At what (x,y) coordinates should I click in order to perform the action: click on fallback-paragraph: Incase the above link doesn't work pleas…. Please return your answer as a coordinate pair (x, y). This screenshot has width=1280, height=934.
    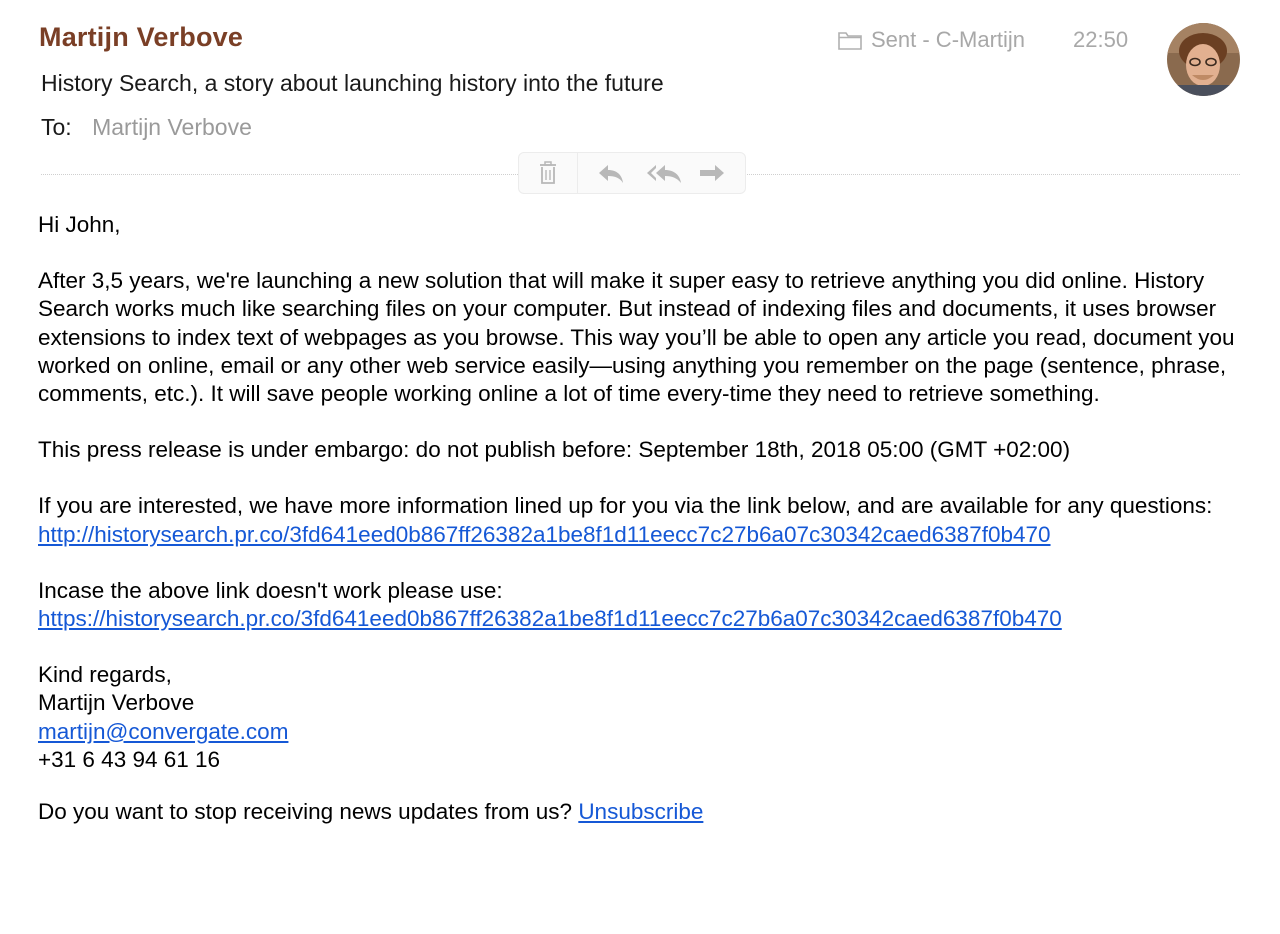
    Looking at the image, I should click on (648, 605).